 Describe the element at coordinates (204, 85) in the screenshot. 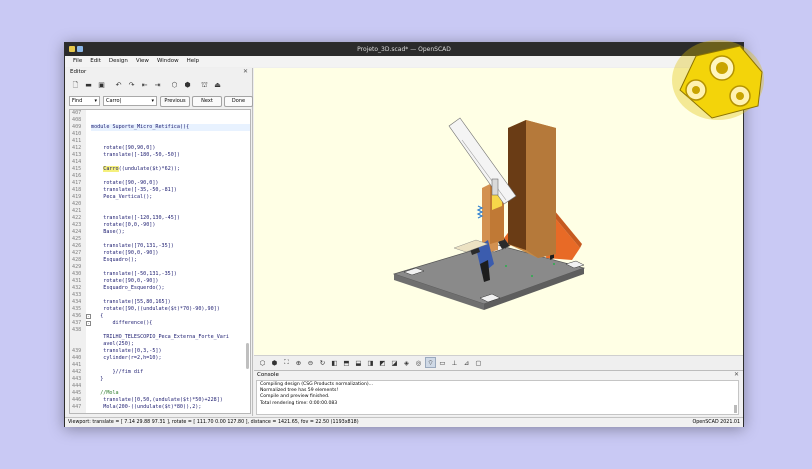

I see `export-stl-icon: ⛫` at that location.